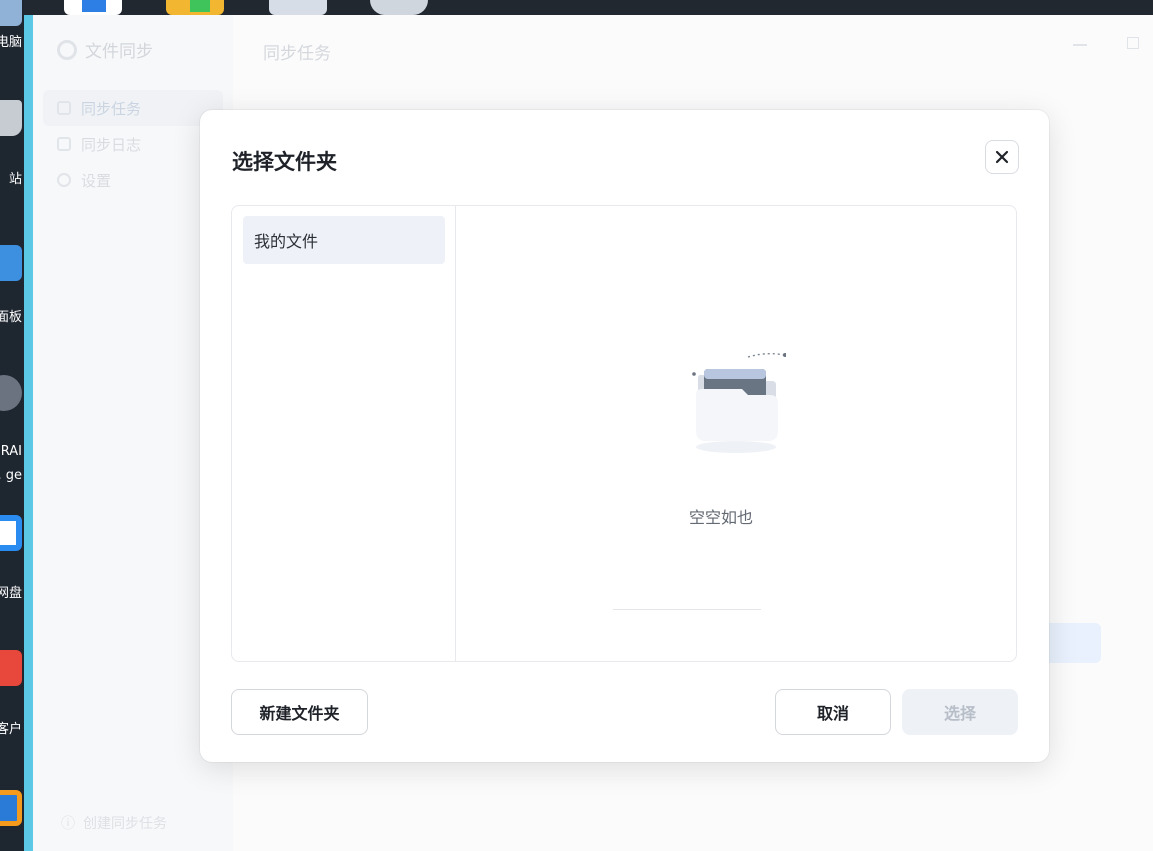  What do you see at coordinates (299, 712) in the screenshot?
I see `new-folder-button: 新建文件夹` at bounding box center [299, 712].